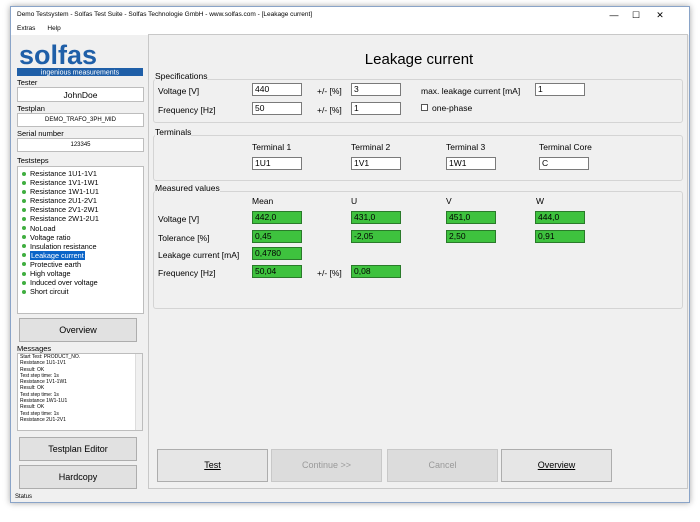 The width and height of the screenshot is (700, 522). I want to click on one-phase-label: one-phase, so click(452, 108).